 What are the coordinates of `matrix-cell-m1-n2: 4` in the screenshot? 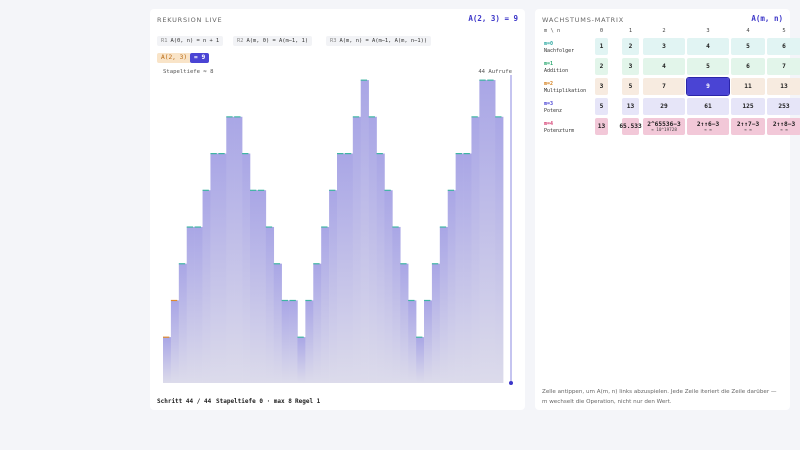 It's located at (664, 66).